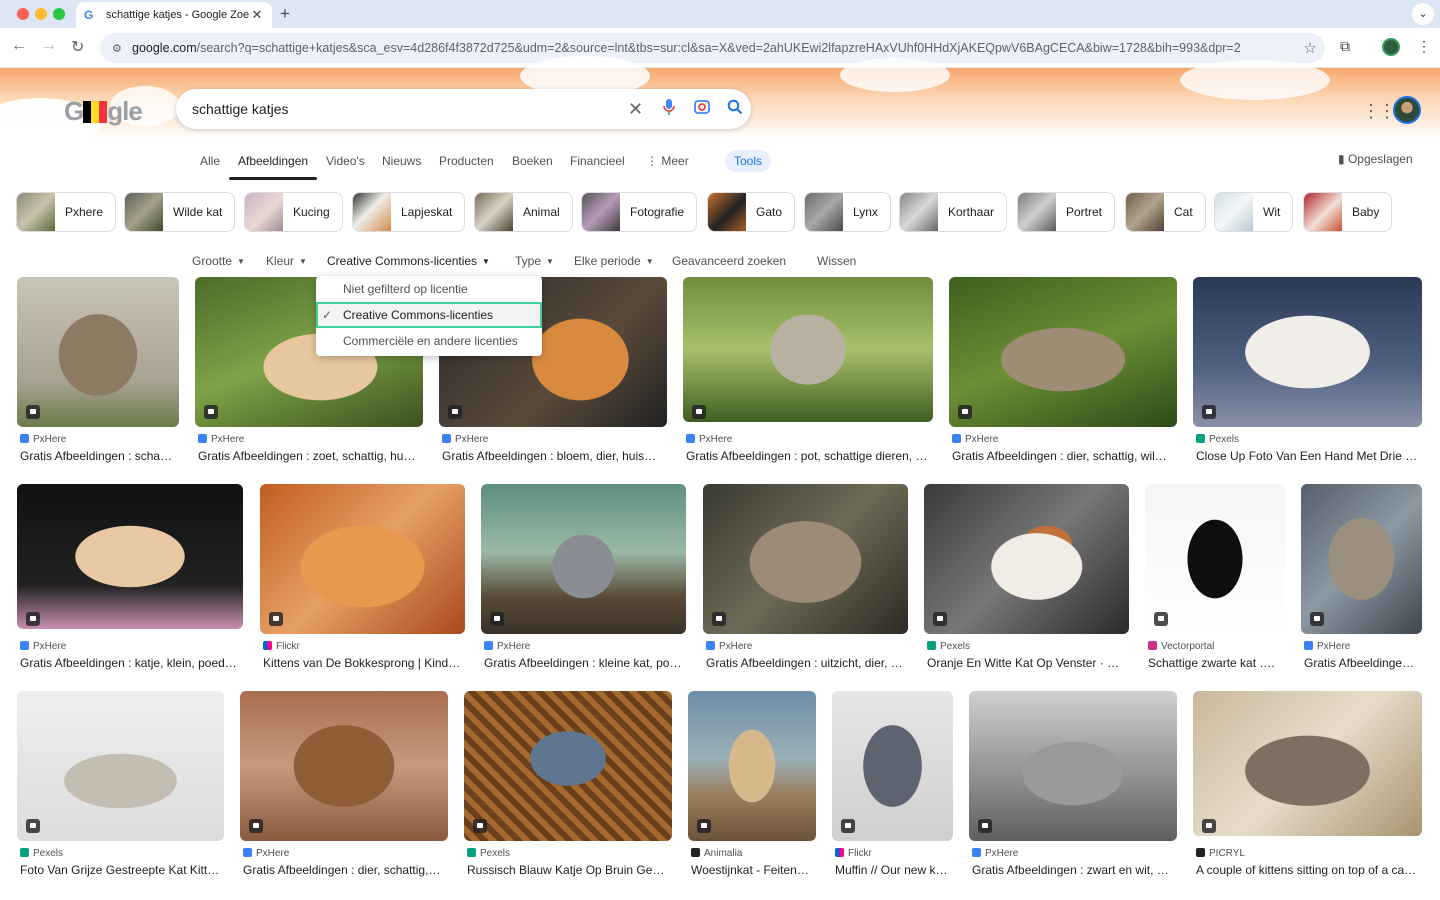 This screenshot has height=900, width=1440. Describe the element at coordinates (1165, 212) in the screenshot. I see `chip-cat: Cat` at that location.